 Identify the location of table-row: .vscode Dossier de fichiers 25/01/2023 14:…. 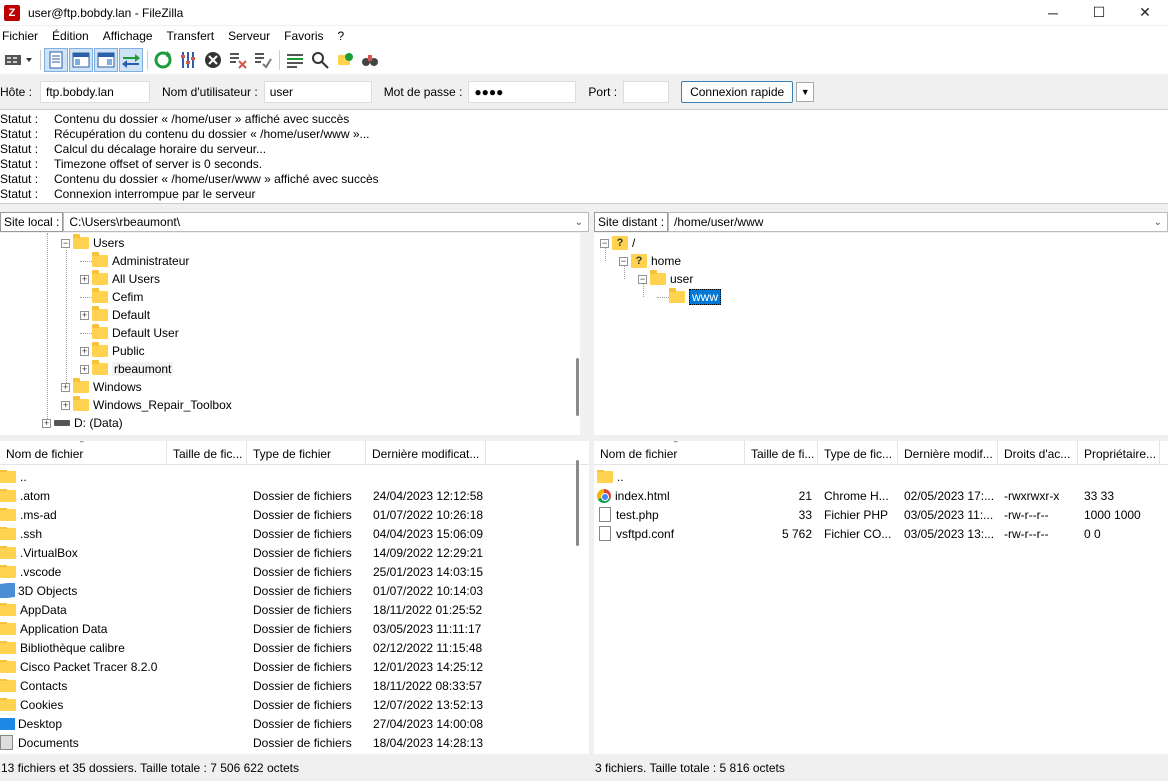
(287, 571).